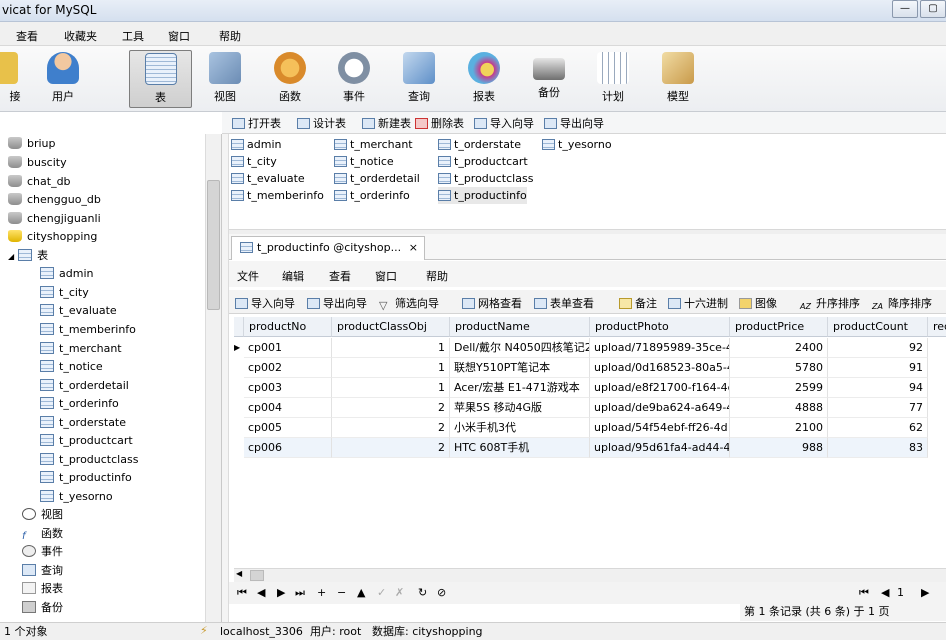 This screenshot has width=946, height=640. I want to click on first-page-button: ⏮, so click(864, 593).